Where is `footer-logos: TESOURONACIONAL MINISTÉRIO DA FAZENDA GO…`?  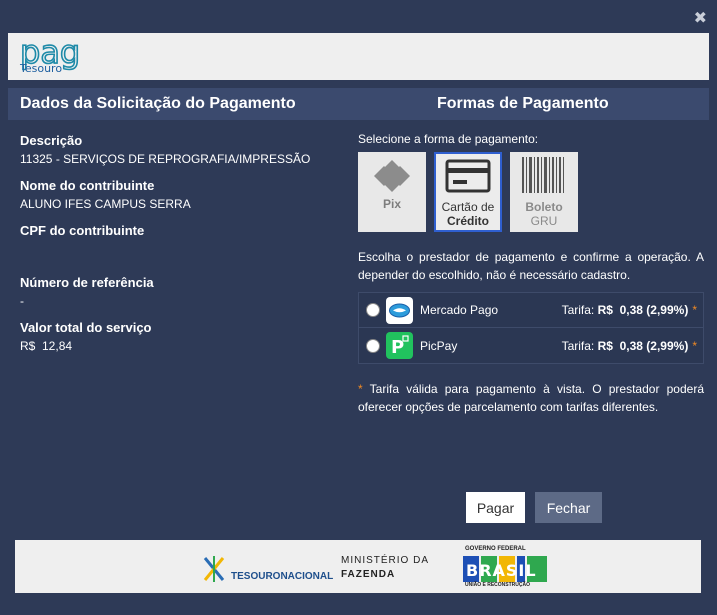
footer-logos: TESOURONACIONAL MINISTÉRIO DA FAZENDA GO… is located at coordinates (358, 566).